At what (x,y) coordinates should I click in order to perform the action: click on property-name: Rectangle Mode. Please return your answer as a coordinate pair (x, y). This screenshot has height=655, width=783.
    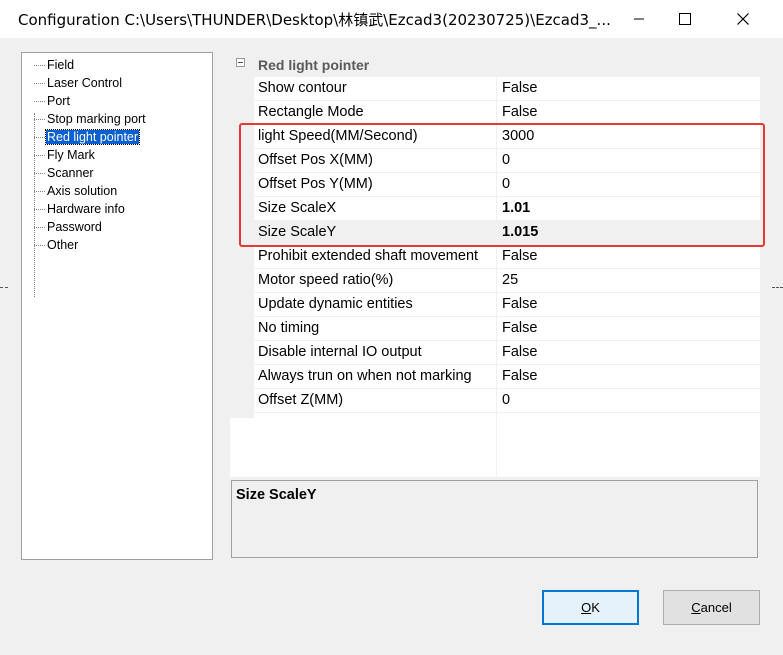
    Looking at the image, I should click on (311, 112).